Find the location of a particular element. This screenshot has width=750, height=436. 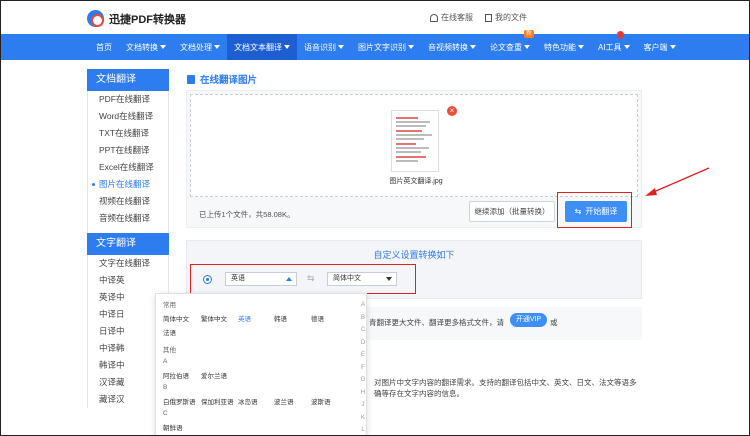

option-german: 德语 is located at coordinates (317, 318).